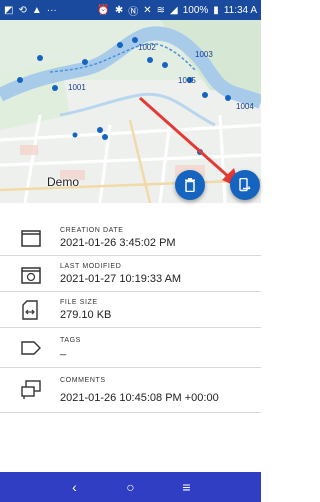 This screenshot has width=320, height=502. I want to click on info-row-last-modified: LAST MODIFIED 2021-01-27 10:19:33 AM, so click(130, 274).